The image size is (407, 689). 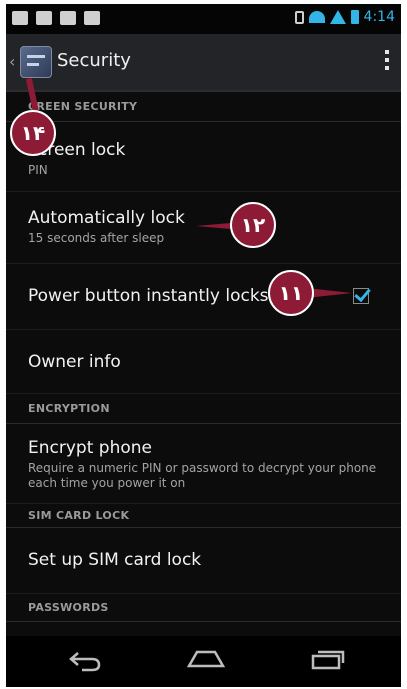 I want to click on annotation-number: ۱۱, so click(x=291, y=293).